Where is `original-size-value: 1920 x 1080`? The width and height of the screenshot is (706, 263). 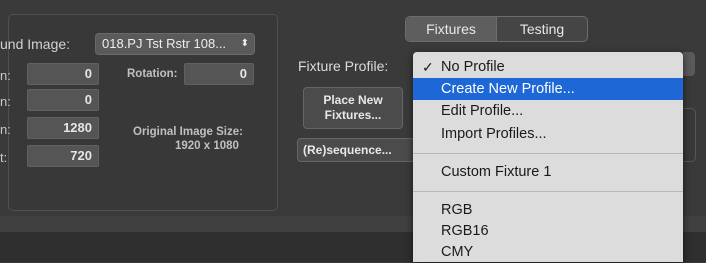
original-size-value: 1920 x 1080 is located at coordinates (207, 146).